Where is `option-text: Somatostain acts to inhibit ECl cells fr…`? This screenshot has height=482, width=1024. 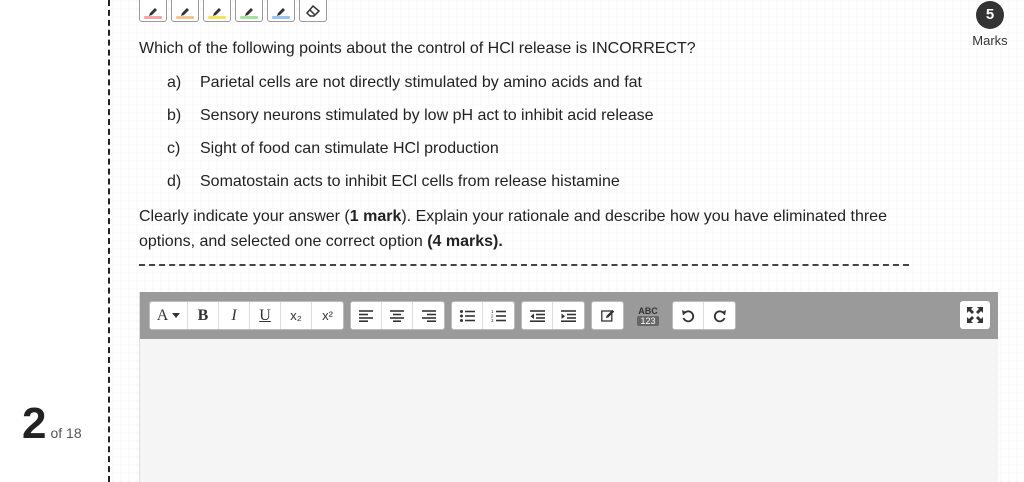
option-text: Somatostain acts to inhibit ECl cells fr… is located at coordinates (410, 181).